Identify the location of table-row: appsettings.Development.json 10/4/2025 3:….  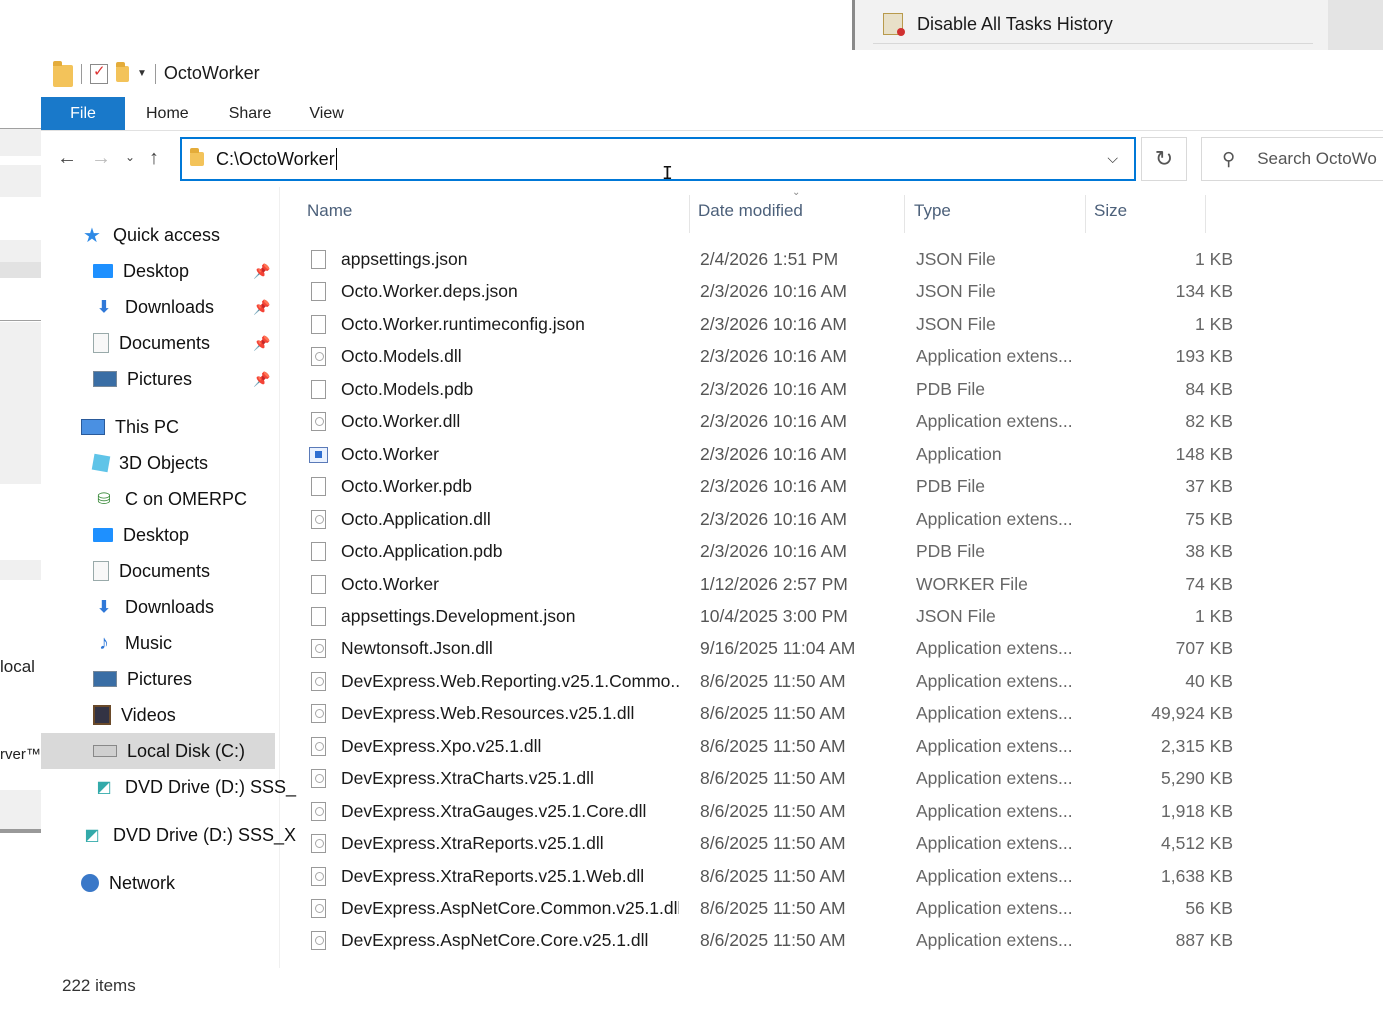
(831, 616).